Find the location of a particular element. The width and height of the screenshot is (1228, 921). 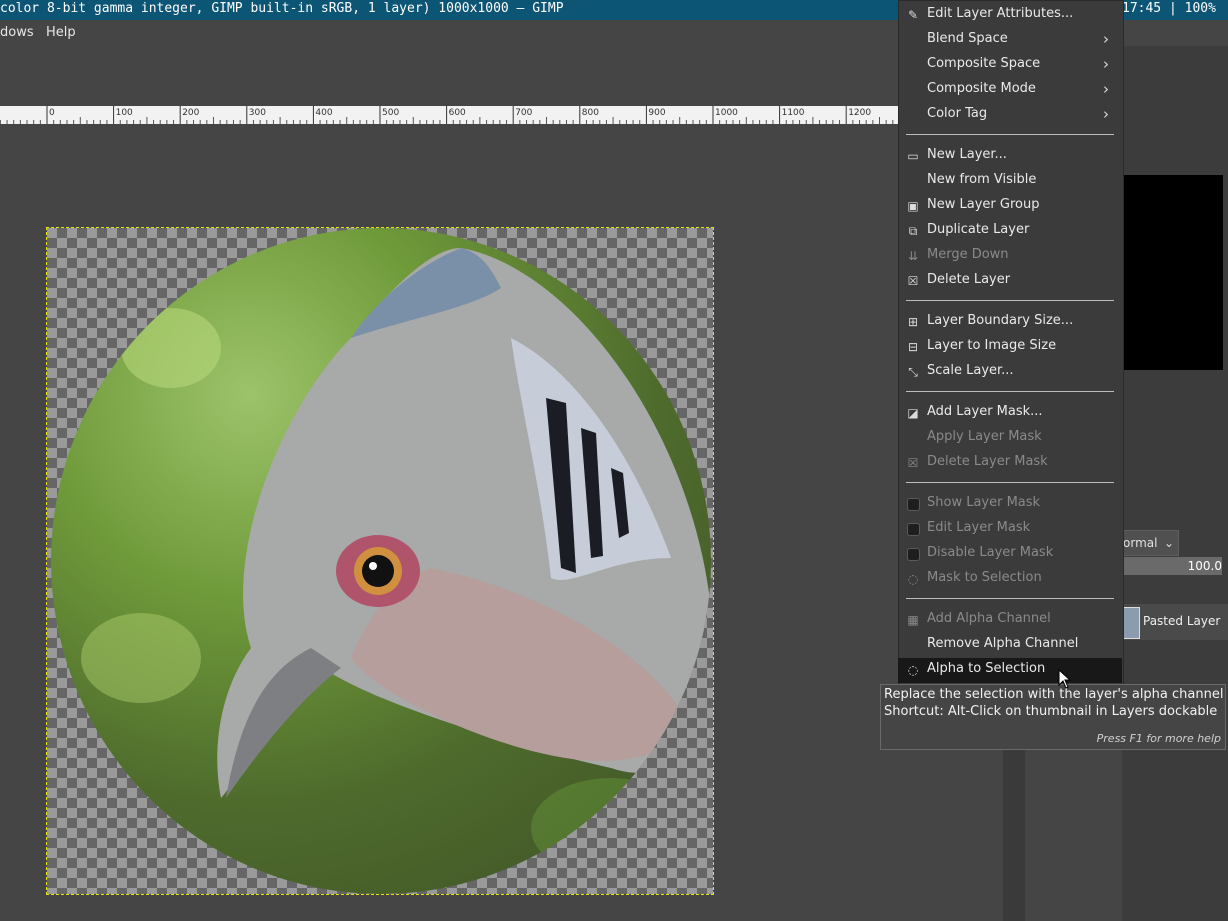

layer-name: Pasted Layer is located at coordinates (1182, 621).